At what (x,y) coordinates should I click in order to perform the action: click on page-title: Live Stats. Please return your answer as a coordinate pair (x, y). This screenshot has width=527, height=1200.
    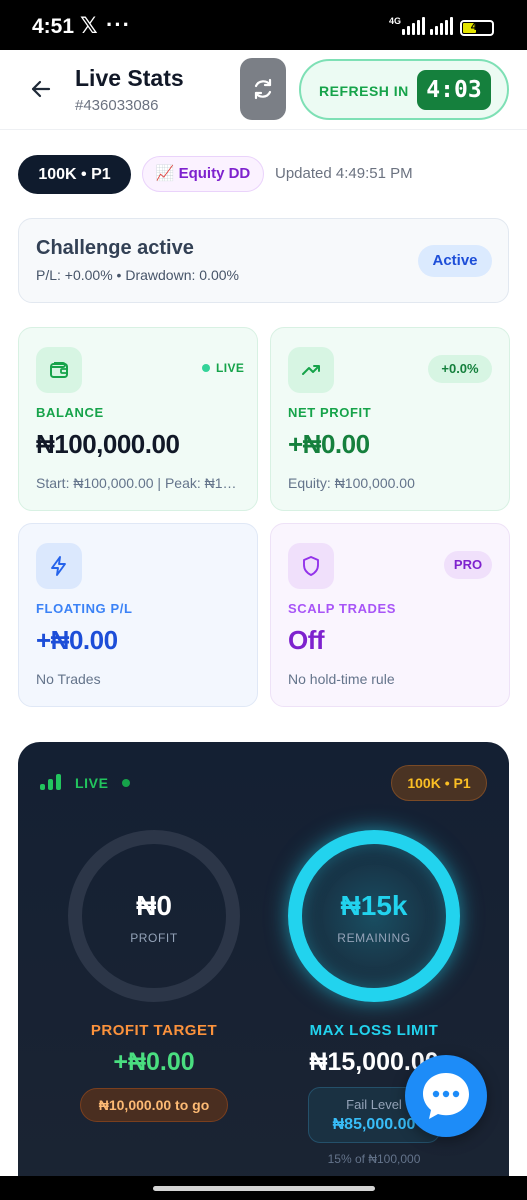
    Looking at the image, I should click on (129, 78).